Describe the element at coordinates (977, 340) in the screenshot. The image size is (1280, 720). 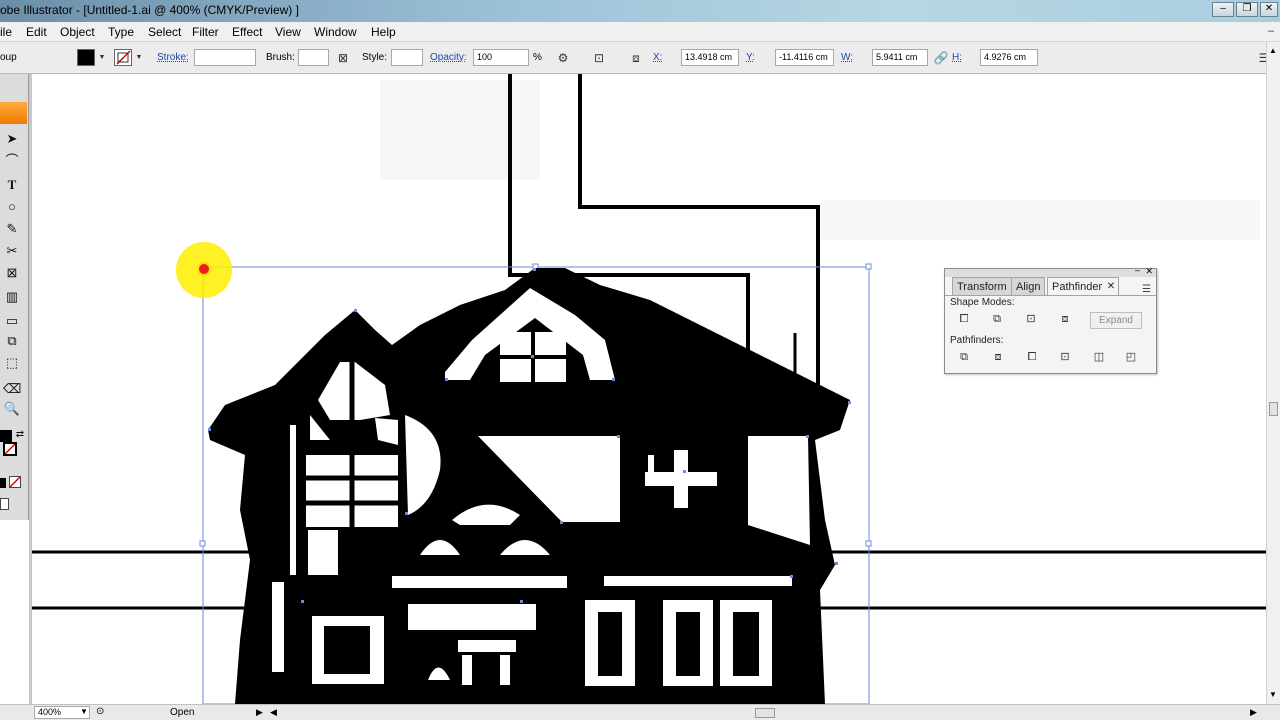
I see `pathfinders-label: Pathfinders:` at that location.